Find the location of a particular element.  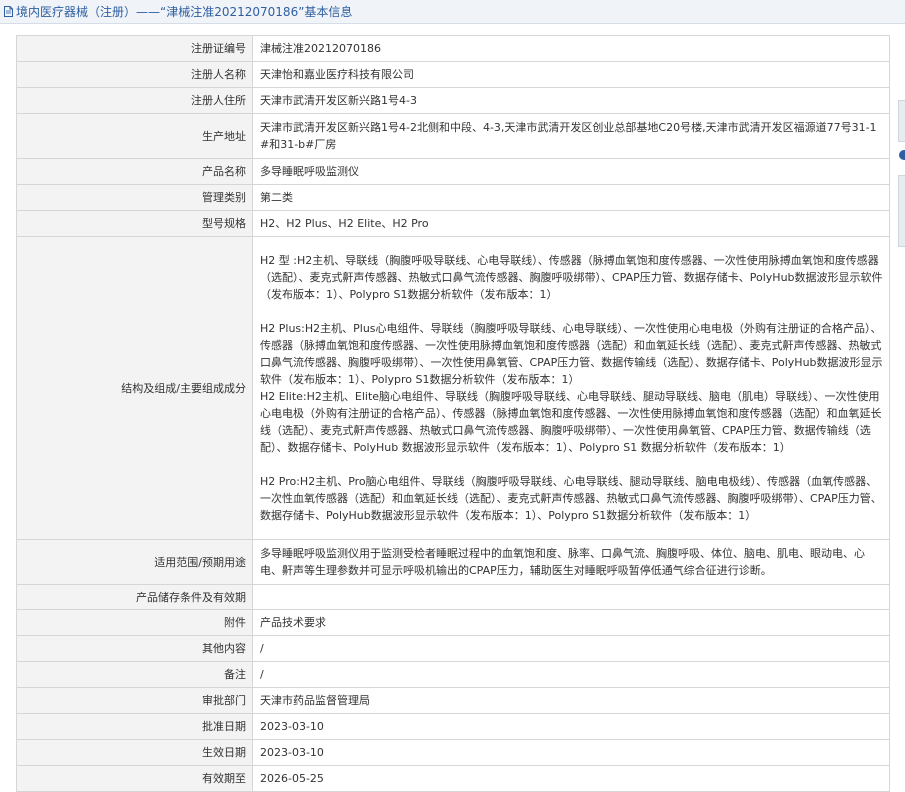

table-row: 产品储存条件及有效期 is located at coordinates (453, 597).